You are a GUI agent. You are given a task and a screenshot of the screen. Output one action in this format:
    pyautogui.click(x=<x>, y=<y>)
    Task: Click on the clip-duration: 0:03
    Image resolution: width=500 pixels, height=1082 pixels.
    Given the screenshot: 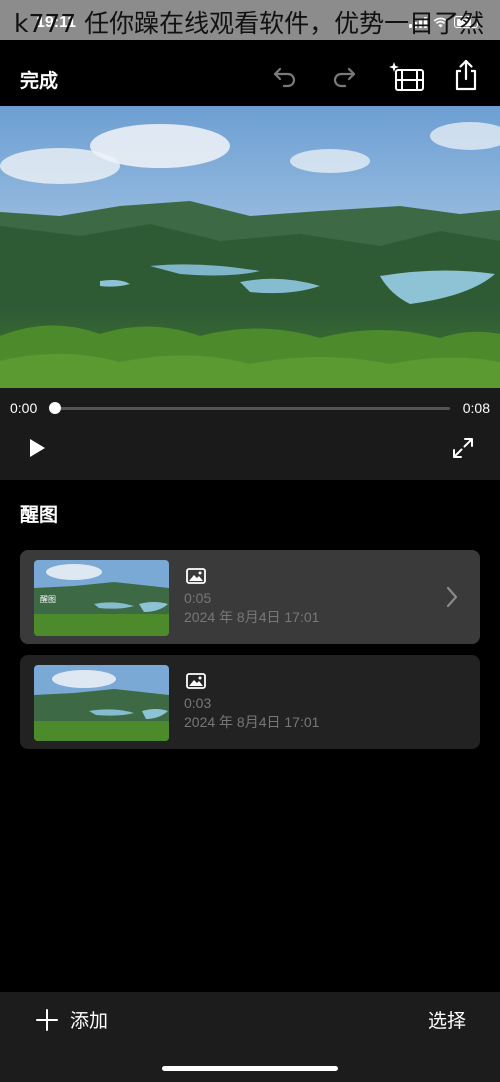 What is the action you would take?
    pyautogui.click(x=198, y=703)
    